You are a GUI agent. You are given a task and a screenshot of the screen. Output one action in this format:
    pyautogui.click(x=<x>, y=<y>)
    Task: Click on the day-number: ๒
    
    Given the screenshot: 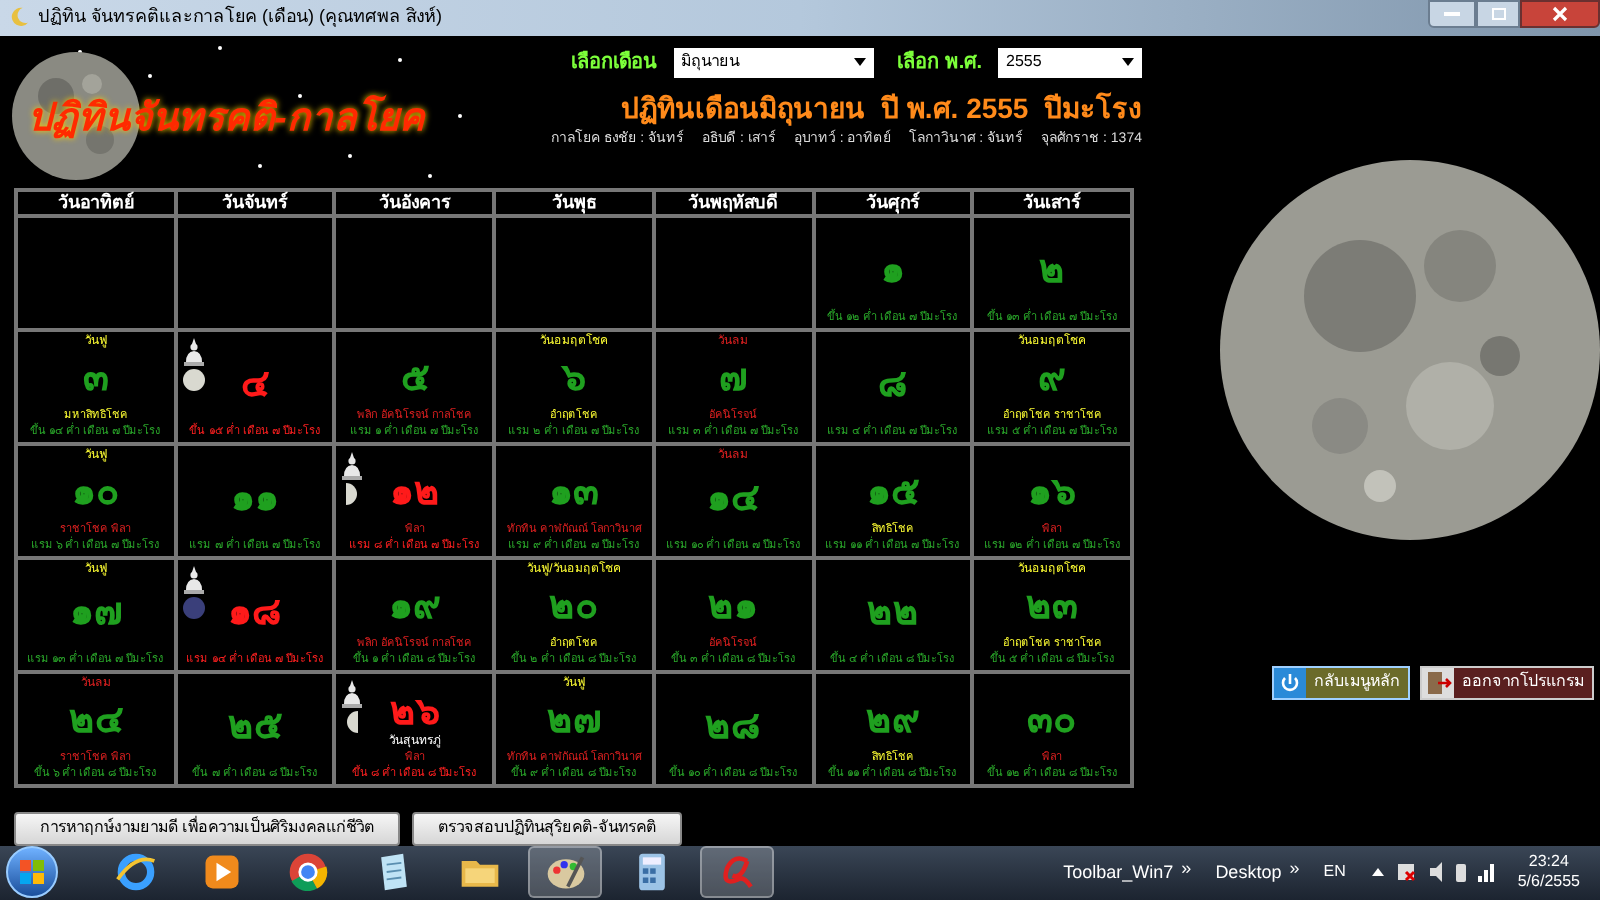 What is the action you would take?
    pyautogui.click(x=1052, y=272)
    